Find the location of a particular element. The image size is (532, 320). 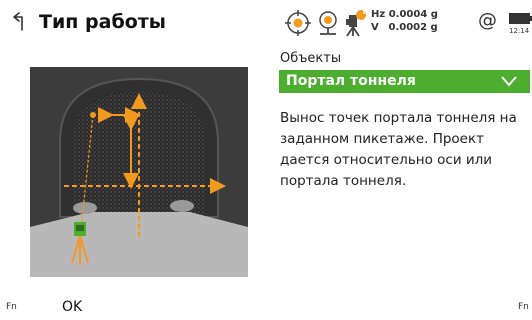

fn-key-left: Fn is located at coordinates (11, 307).